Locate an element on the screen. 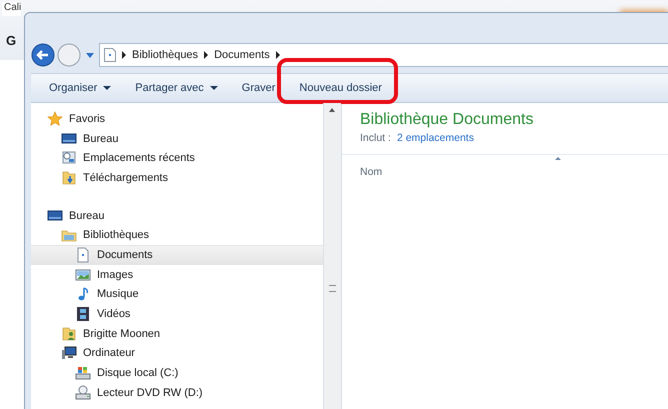 The image size is (668, 409). dvd-icon is located at coordinates (83, 392).